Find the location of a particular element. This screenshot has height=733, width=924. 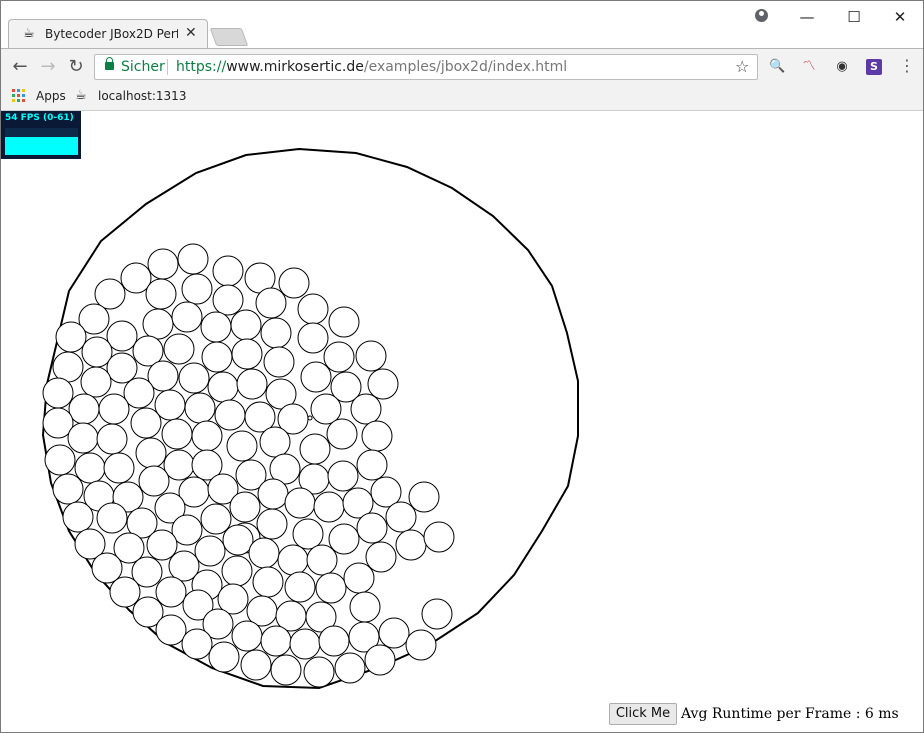

url-separator is located at coordinates (167, 67).